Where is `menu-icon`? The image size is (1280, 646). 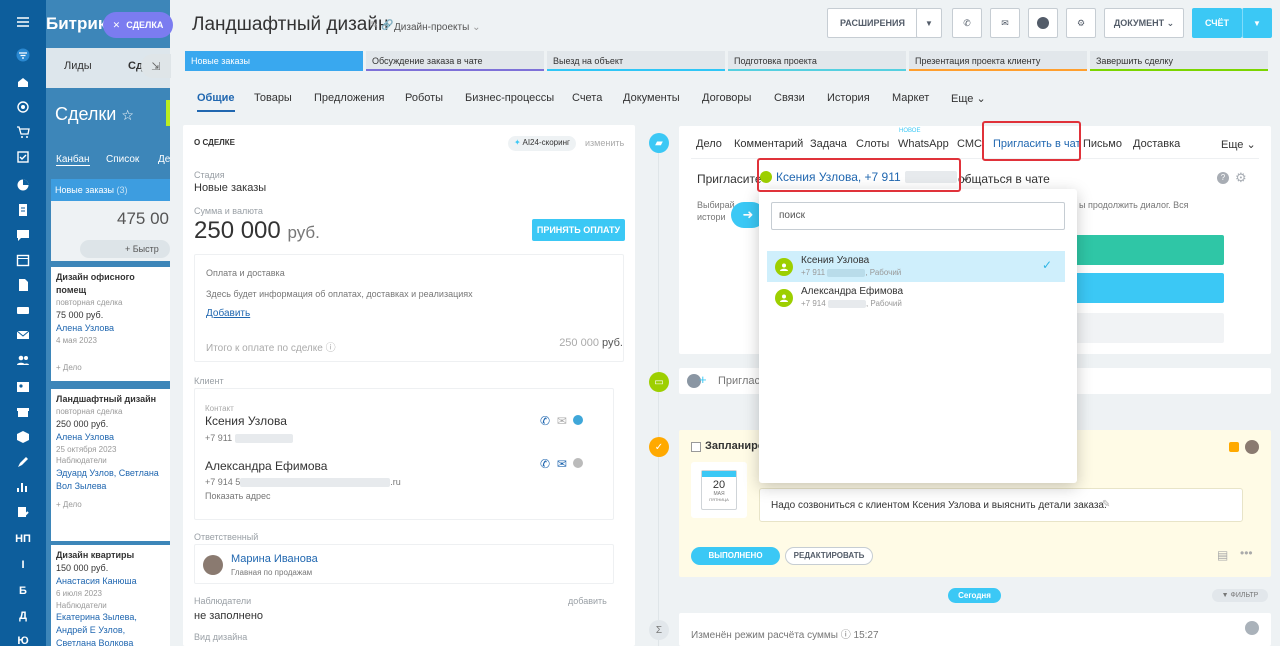
menu-icon is located at coordinates (23, 22).